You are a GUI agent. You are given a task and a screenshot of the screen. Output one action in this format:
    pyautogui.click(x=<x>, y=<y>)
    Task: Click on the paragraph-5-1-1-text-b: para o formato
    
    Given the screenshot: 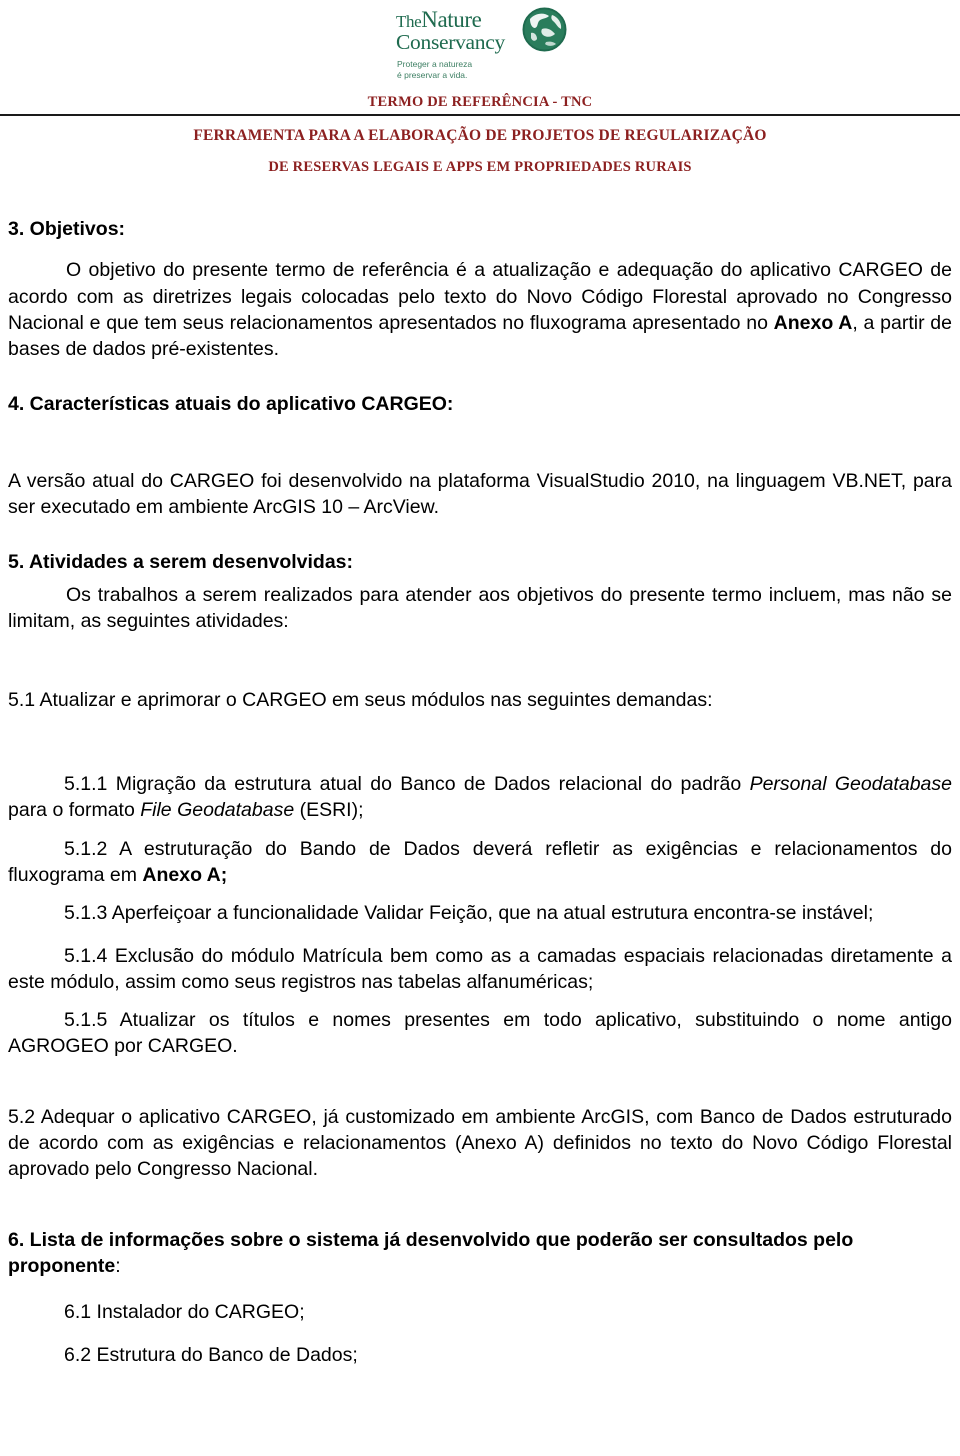 What is the action you would take?
    pyautogui.click(x=74, y=810)
    